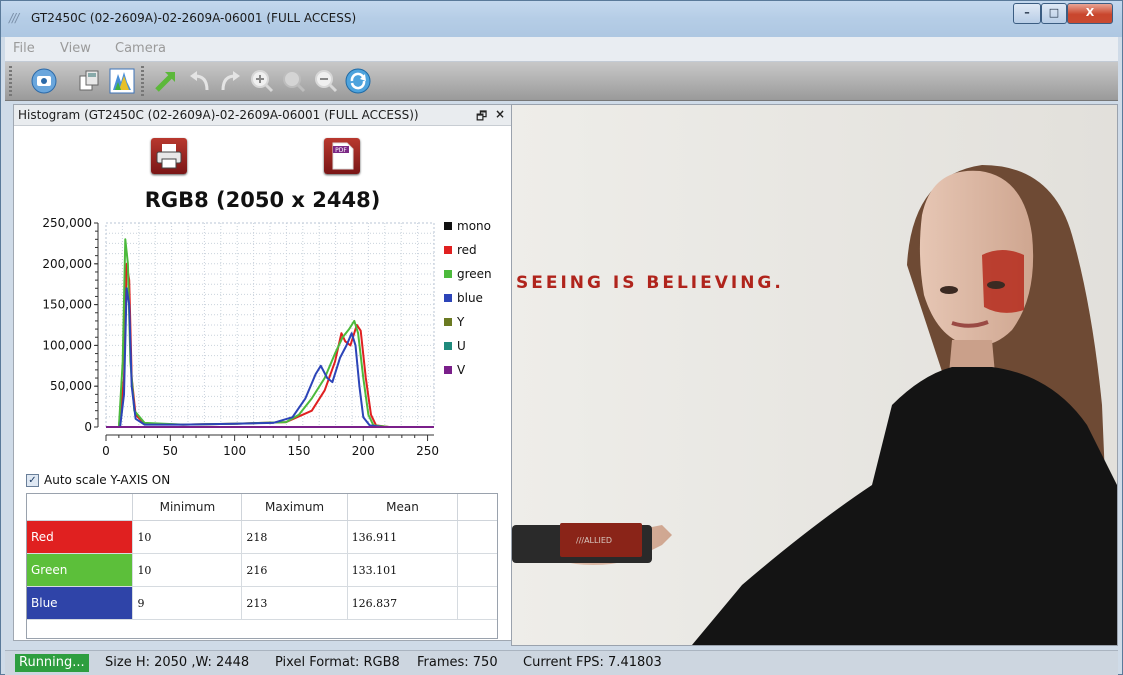 The height and width of the screenshot is (675, 1123). Describe the element at coordinates (341, 150) in the screenshot. I see `pdf-badge-label: PDF` at that location.